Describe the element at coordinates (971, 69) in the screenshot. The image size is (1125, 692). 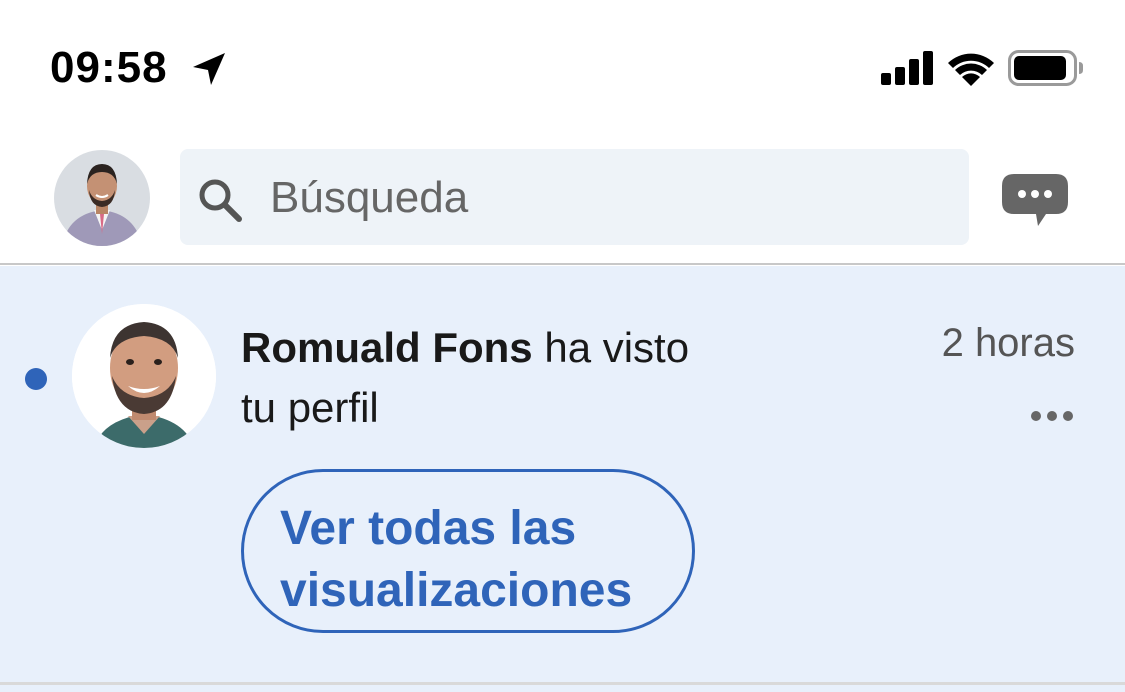
I see `wifi-icon` at that location.